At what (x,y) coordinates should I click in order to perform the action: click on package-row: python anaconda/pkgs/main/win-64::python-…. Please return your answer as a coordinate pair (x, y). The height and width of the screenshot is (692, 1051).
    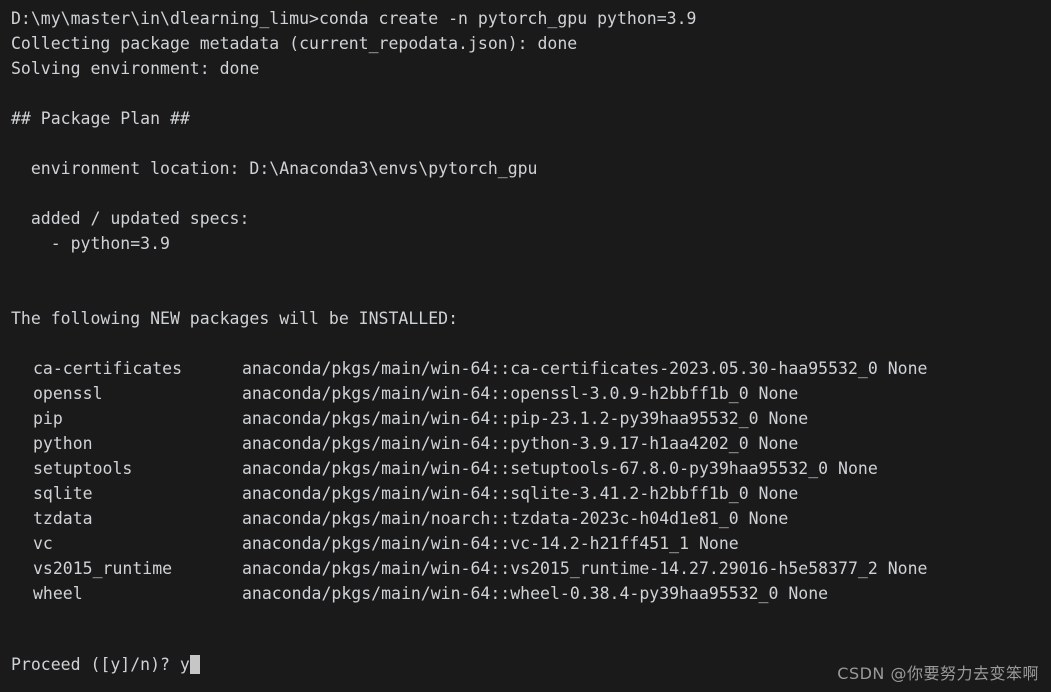
    Looking at the image, I should click on (531, 443).